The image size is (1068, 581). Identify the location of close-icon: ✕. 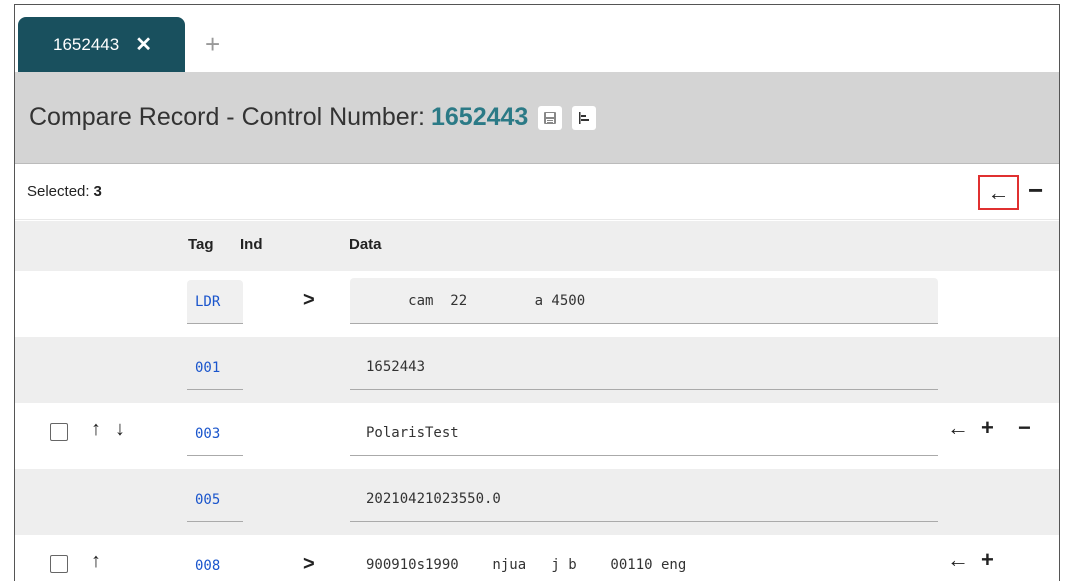
(143, 45).